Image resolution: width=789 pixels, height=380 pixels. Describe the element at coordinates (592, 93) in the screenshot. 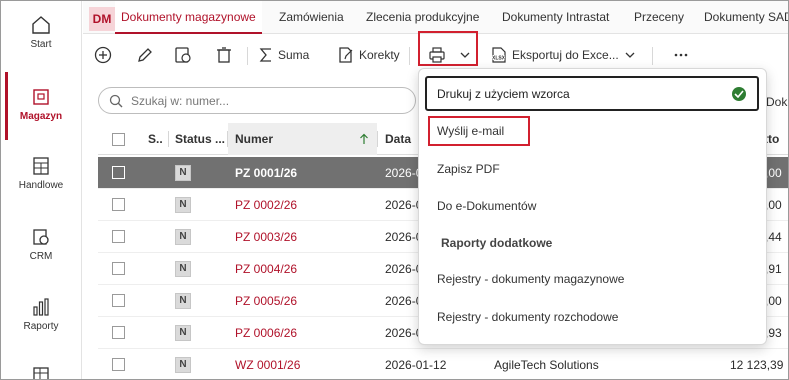

I see `print-with-template-item: Drukuj z użyciem wzorca` at that location.